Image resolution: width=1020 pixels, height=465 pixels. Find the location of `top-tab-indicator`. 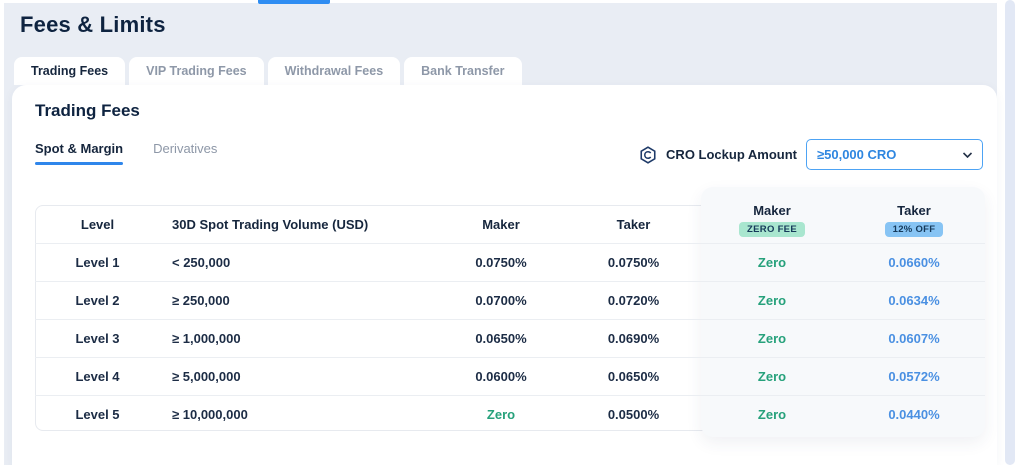

top-tab-indicator is located at coordinates (294, 2).